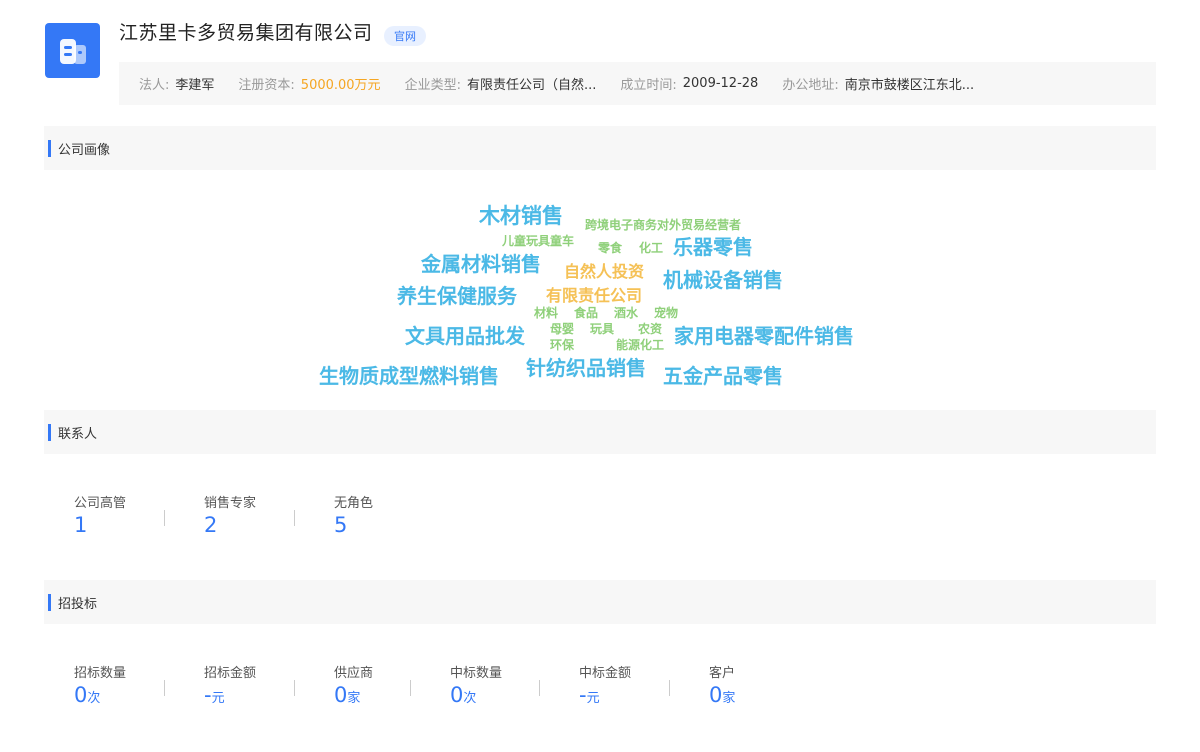 The width and height of the screenshot is (1200, 752). Describe the element at coordinates (586, 368) in the screenshot. I see `cloud-word: 针纺织品销售` at that location.